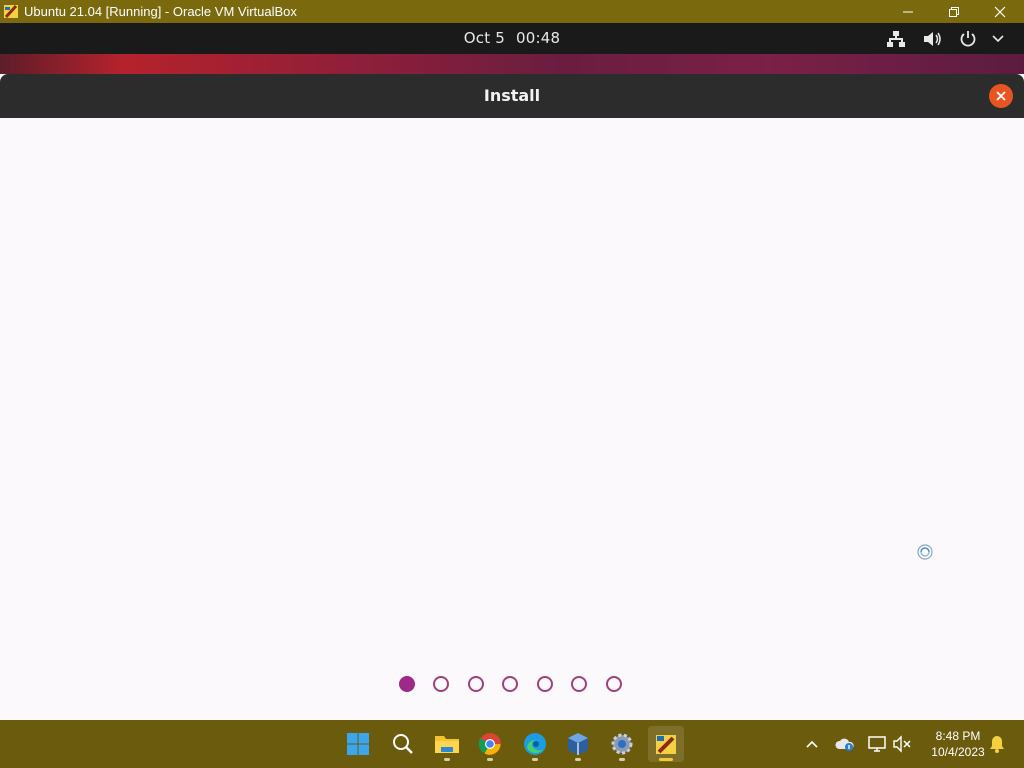 The image size is (1024, 768). Describe the element at coordinates (958, 736) in the screenshot. I see `taskbar-time: 8:48 PM` at that location.